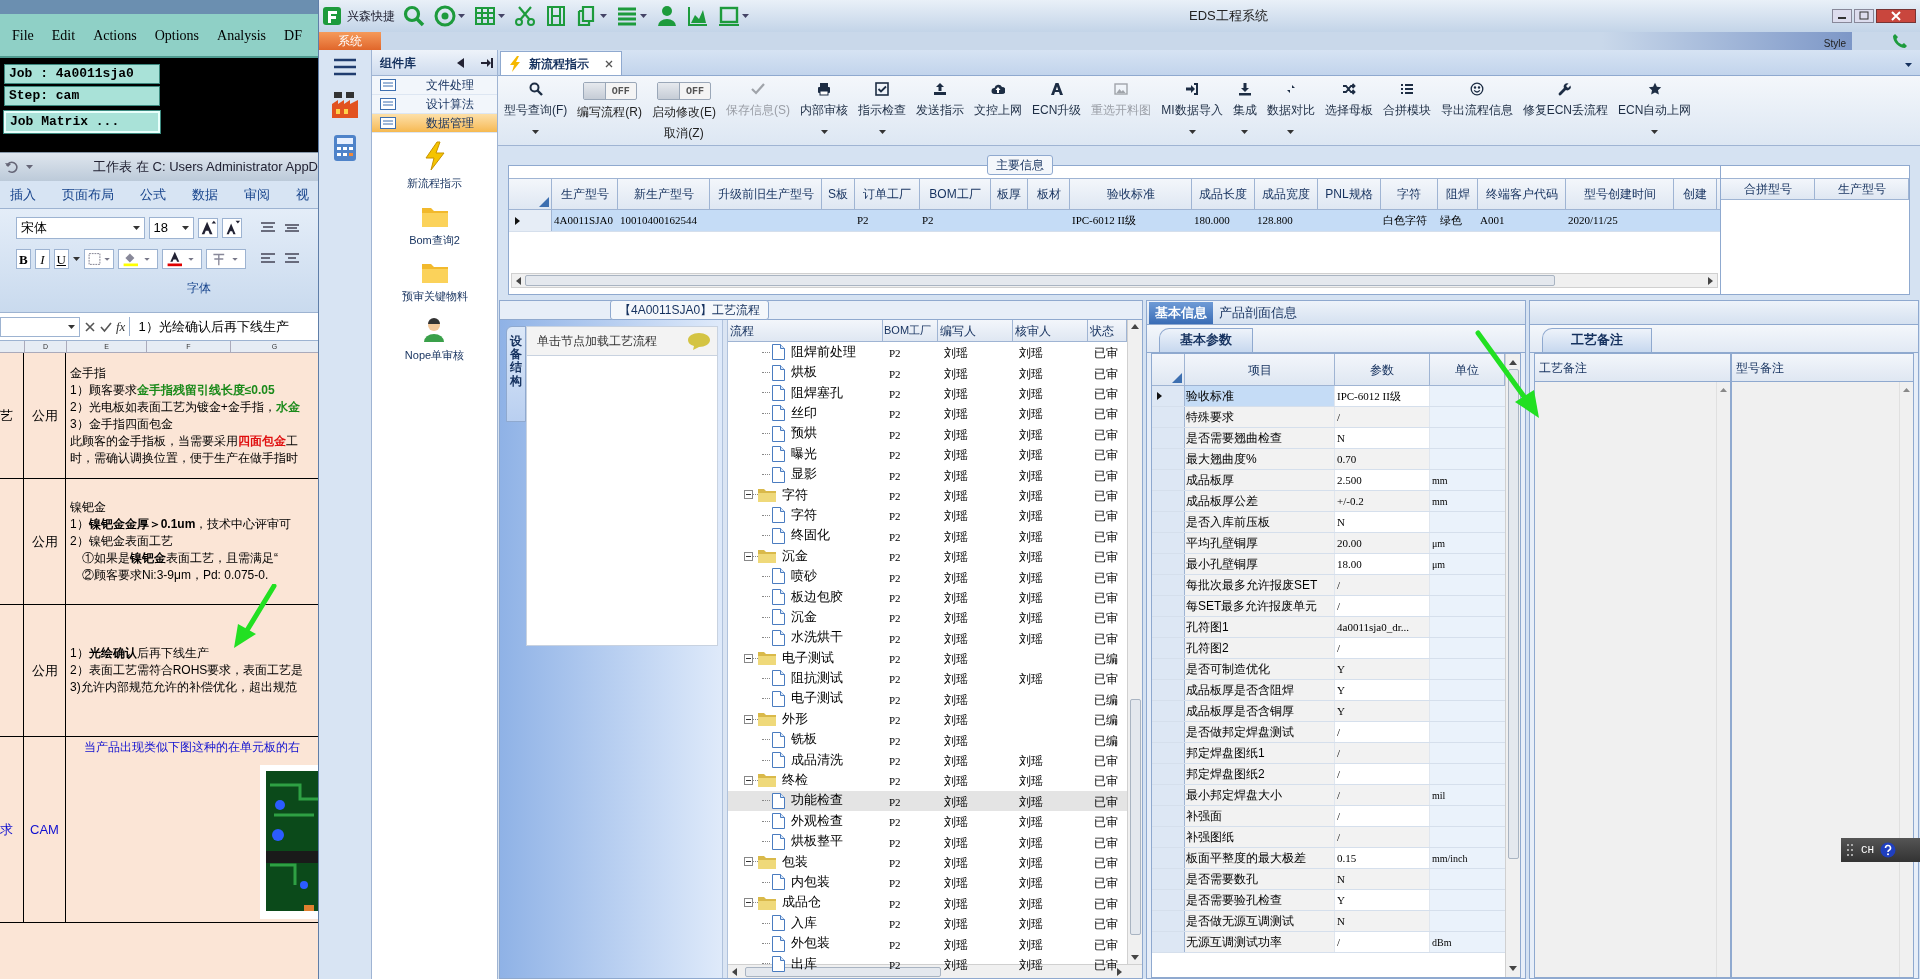 Image resolution: width=1920 pixels, height=979 pixels. Describe the element at coordinates (1328, 396) in the screenshot. I see `table-row: 验收标准 IPC-6012 II级` at that location.